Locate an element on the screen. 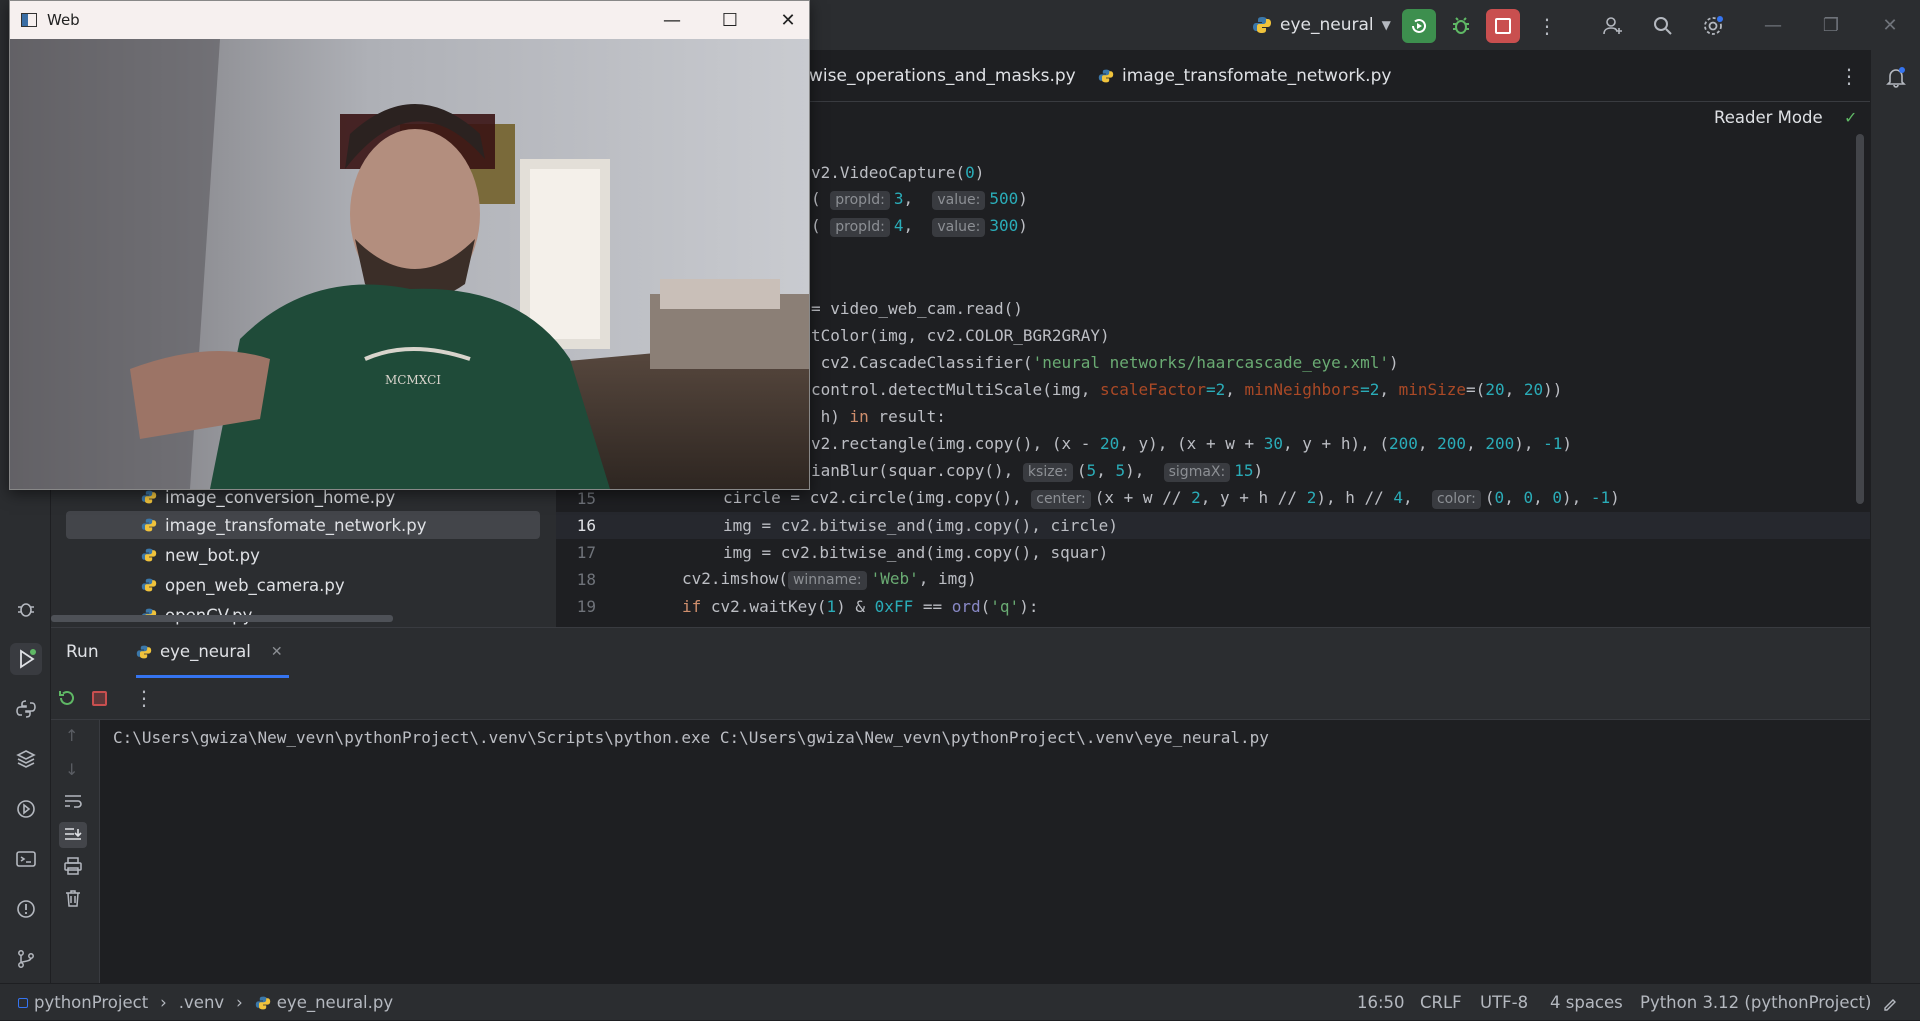  tab-bitwise-operations: wise_operations_and_masks.py is located at coordinates (942, 76).